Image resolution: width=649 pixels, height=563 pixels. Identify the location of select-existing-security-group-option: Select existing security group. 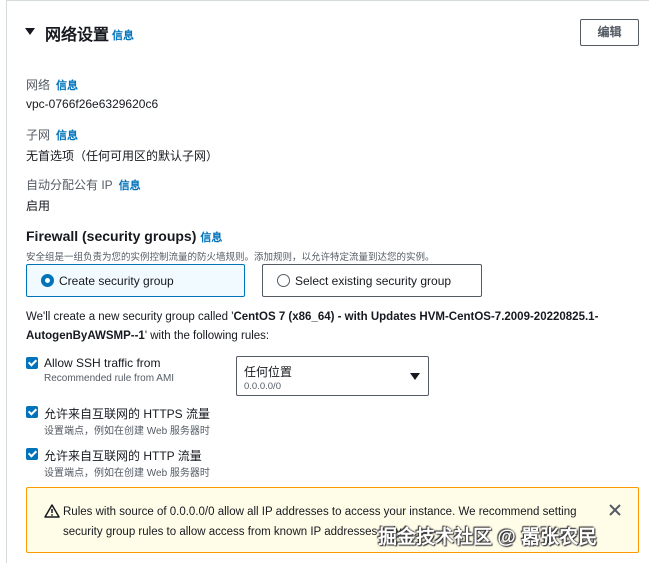
(372, 280).